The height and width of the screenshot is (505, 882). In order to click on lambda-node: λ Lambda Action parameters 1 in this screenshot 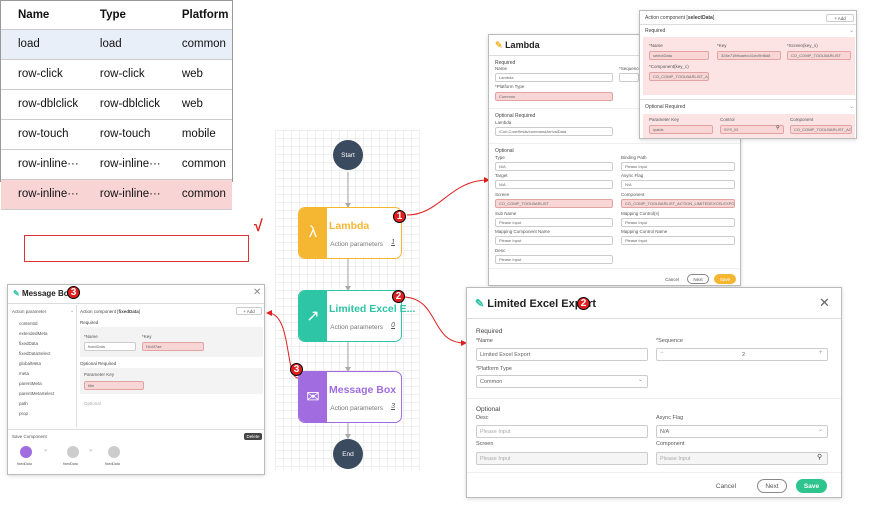, I will do `click(350, 233)`.